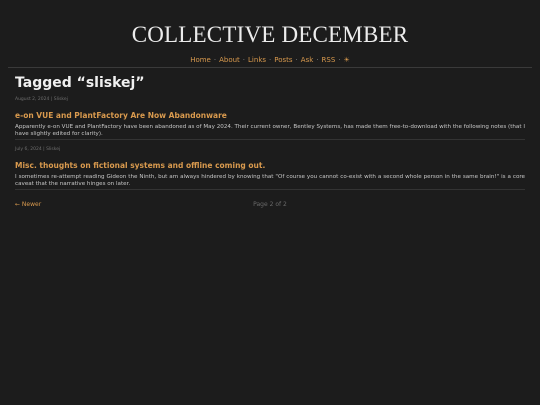 The image size is (540, 405). I want to click on page-heading: Tagged “sliskej”, so click(80, 83).